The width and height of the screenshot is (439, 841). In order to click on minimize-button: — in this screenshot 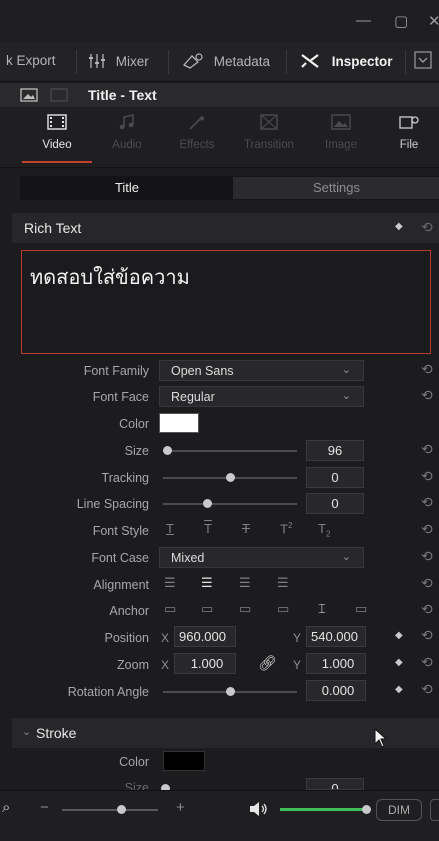, I will do `click(363, 20)`.